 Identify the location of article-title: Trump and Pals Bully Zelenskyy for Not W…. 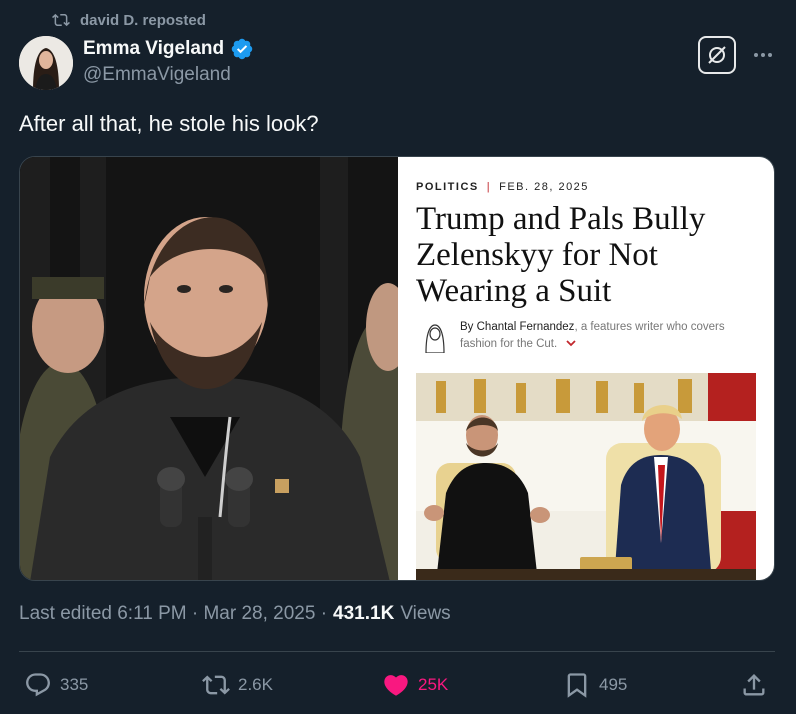
(561, 255).